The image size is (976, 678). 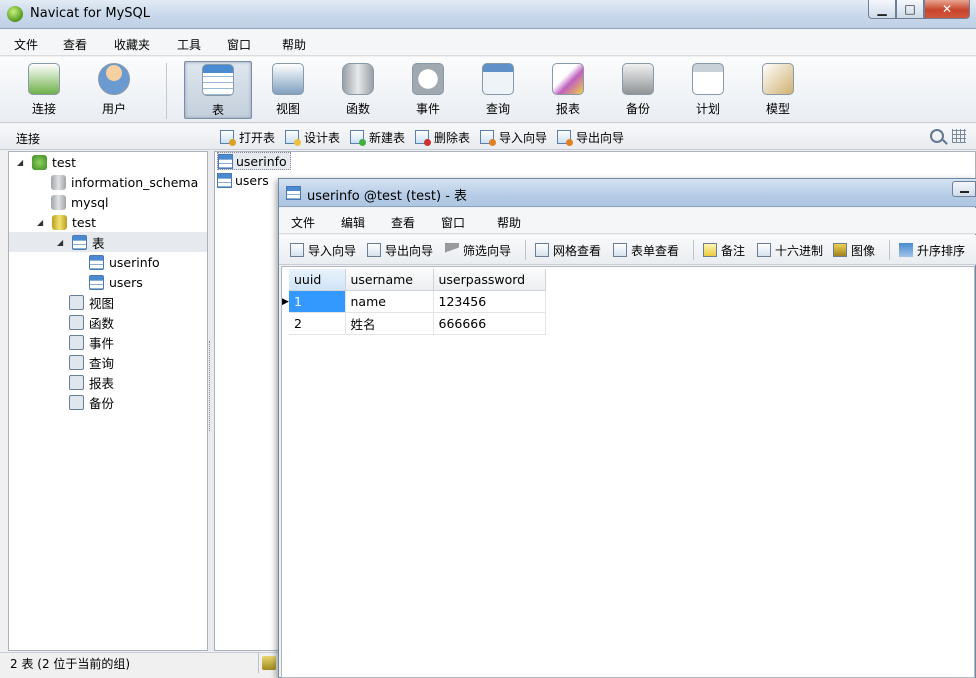 What do you see at coordinates (358, 90) in the screenshot?
I see `toolbar-function-button: 函数` at bounding box center [358, 90].